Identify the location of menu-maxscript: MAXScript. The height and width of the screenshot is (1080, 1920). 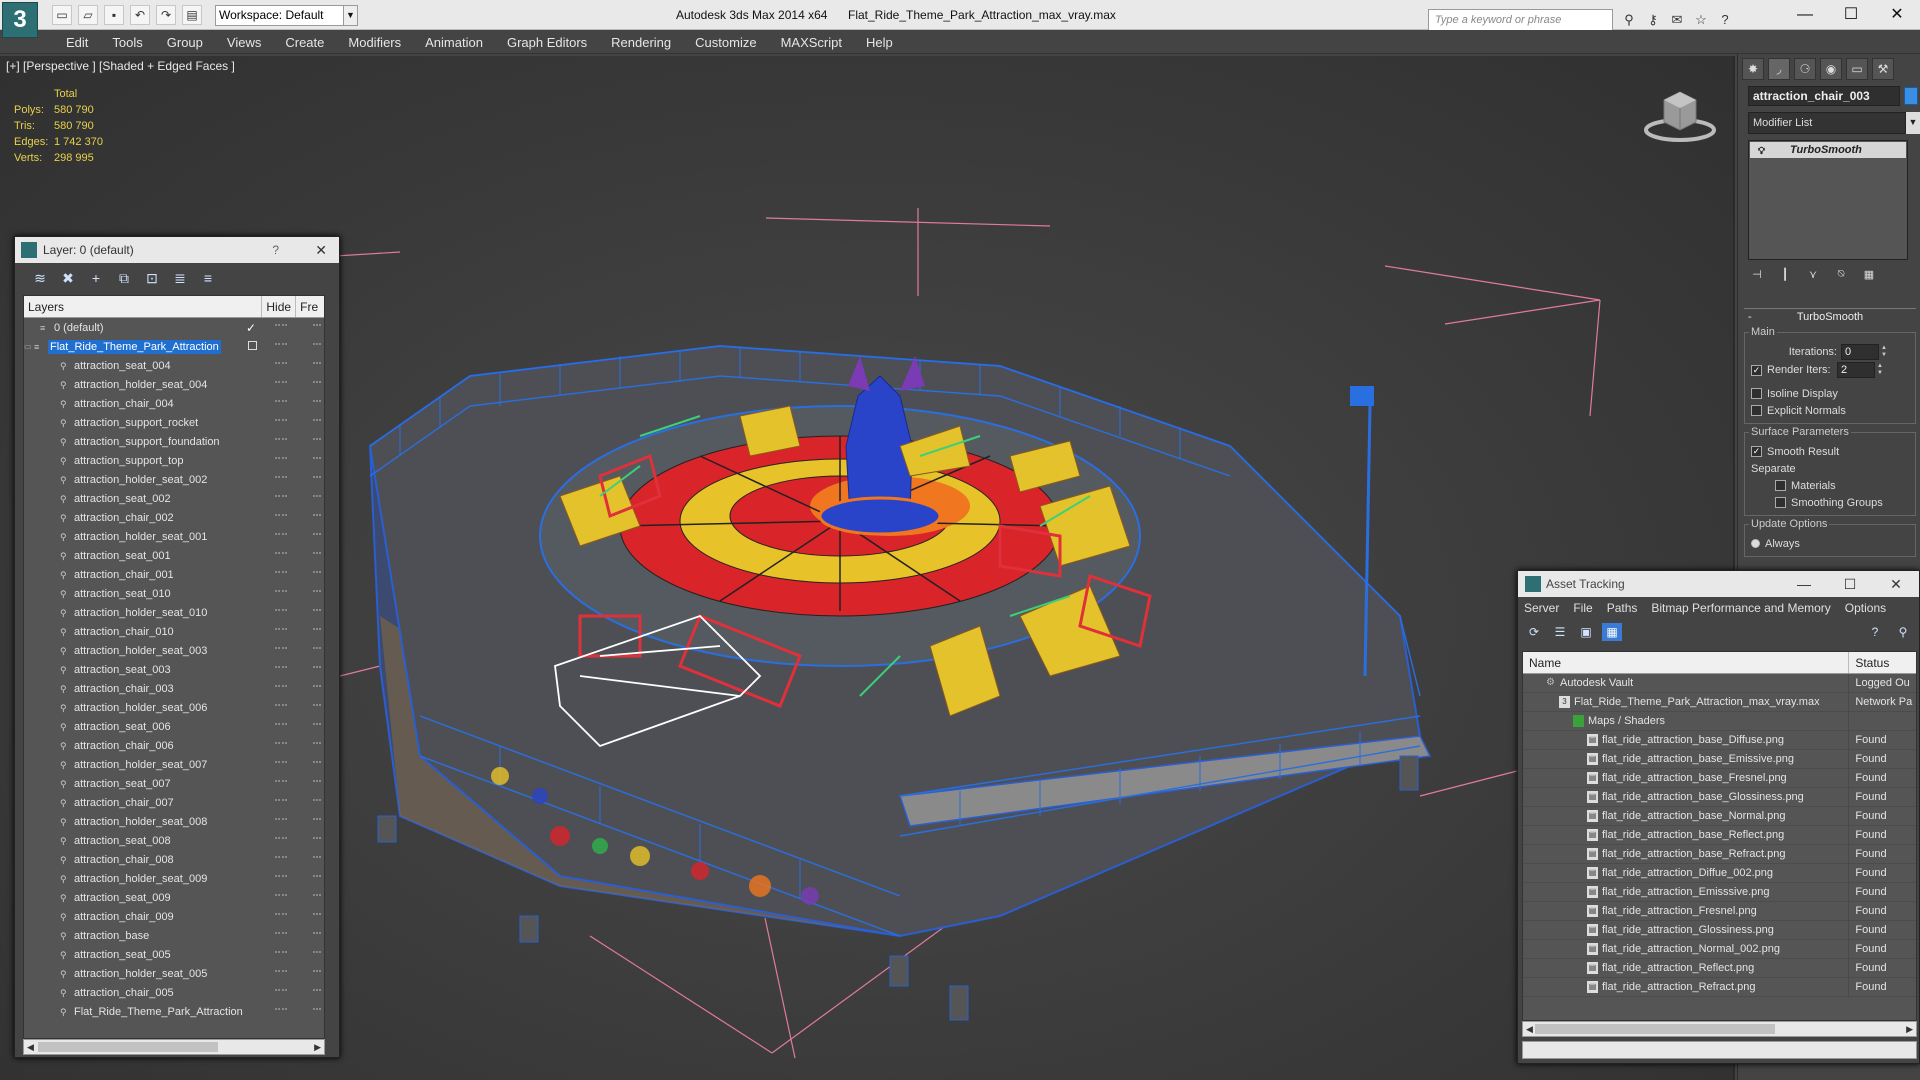
(811, 42).